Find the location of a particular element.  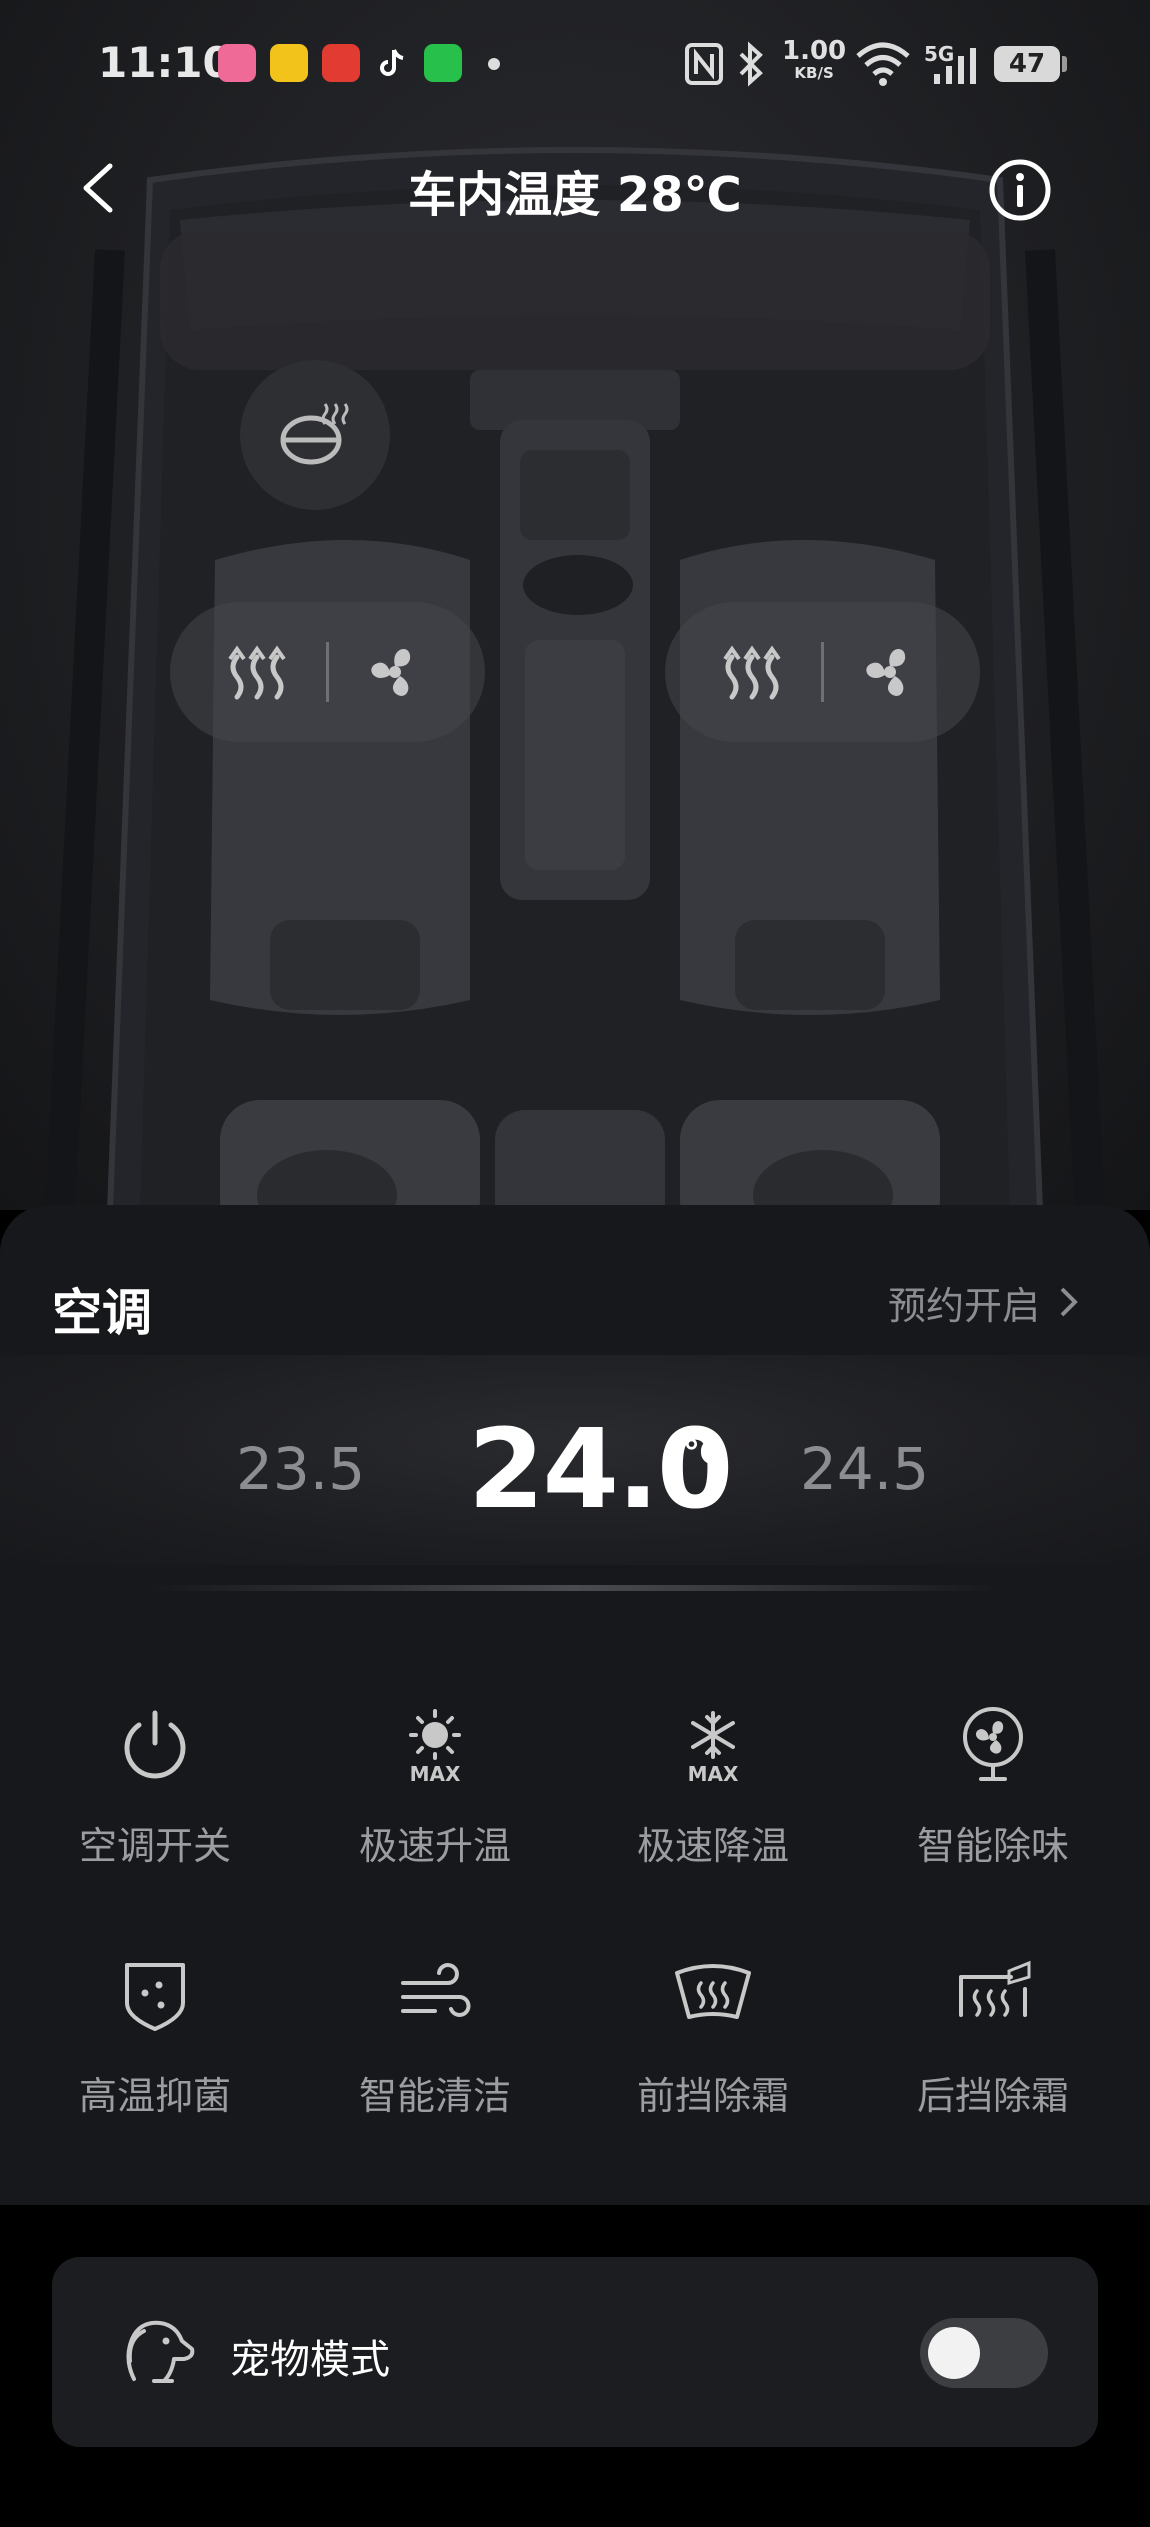

wifi-icon is located at coordinates (883, 64).